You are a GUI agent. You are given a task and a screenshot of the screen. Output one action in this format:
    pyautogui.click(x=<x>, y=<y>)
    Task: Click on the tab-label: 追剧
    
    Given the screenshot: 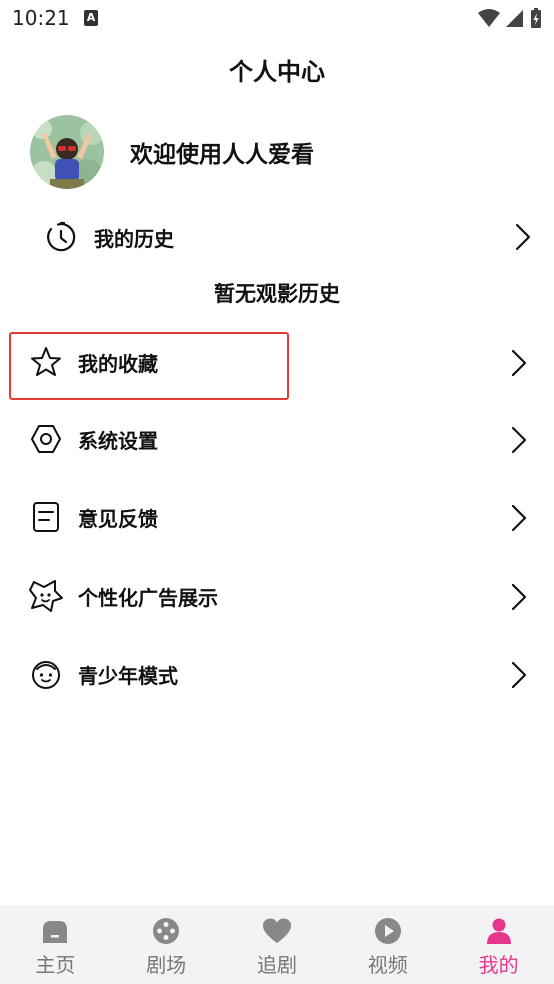 What is the action you would take?
    pyautogui.click(x=276, y=965)
    